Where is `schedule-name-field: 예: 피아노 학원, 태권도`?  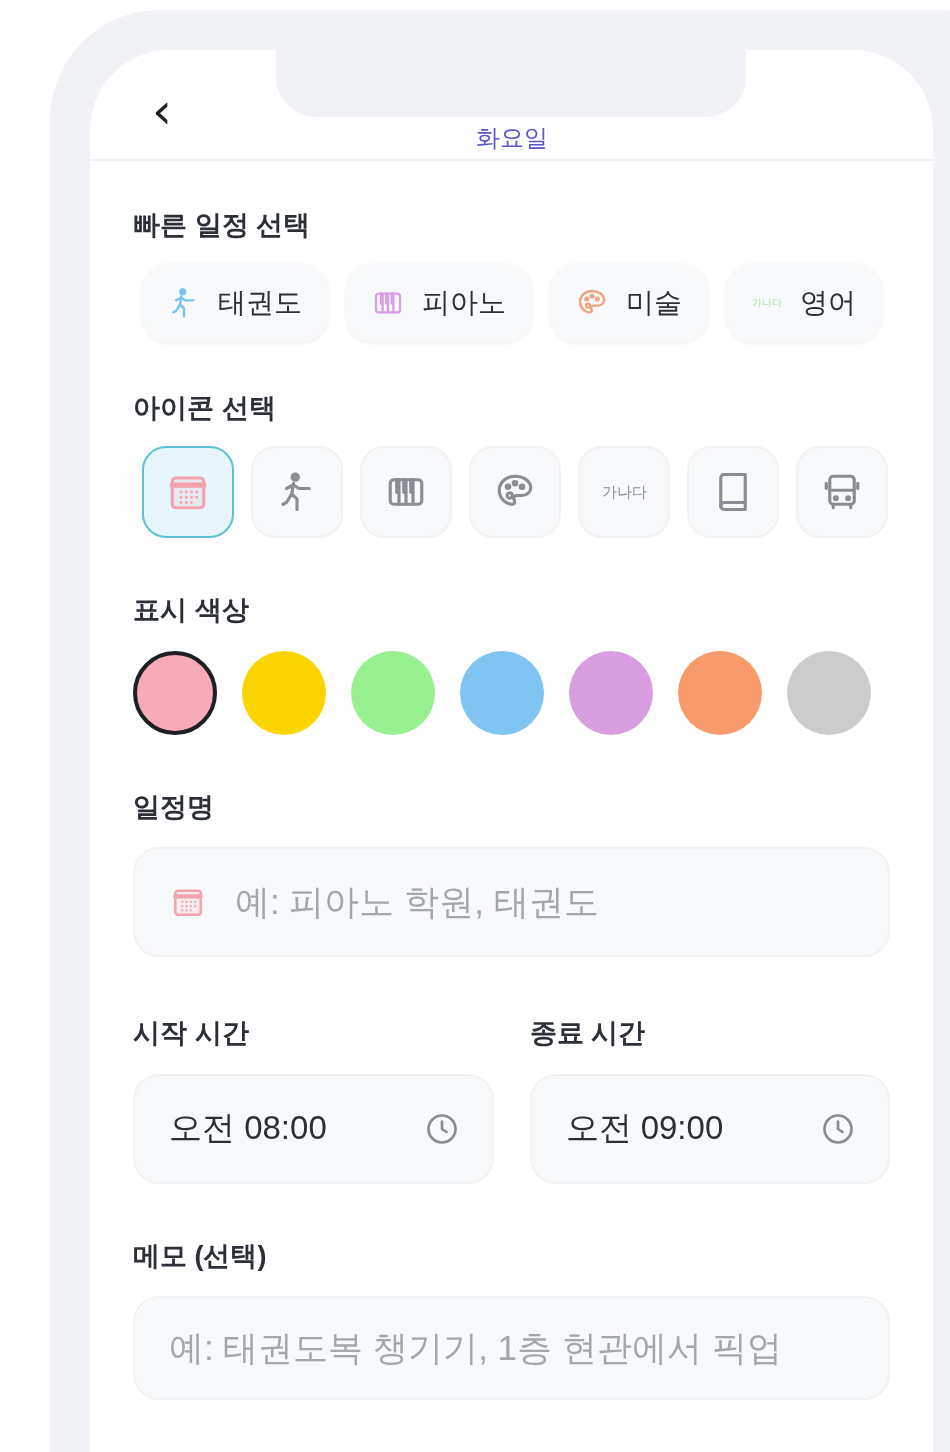
schedule-name-field: 예: 피아노 학원, 태권도 is located at coordinates (511, 902).